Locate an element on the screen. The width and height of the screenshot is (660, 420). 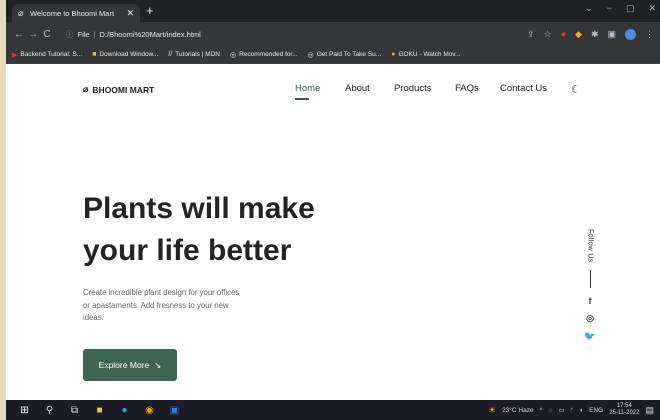
app-icon: ▣ is located at coordinates (174, 410).